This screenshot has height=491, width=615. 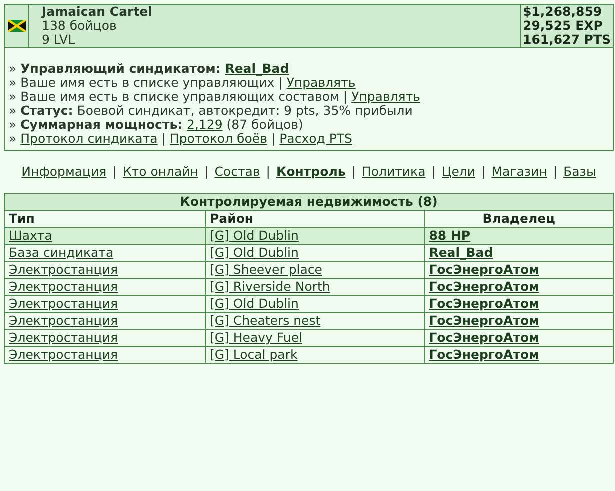 I want to click on info-line: » Ваше имя есть в списке управляющих | Управлять, so click(x=183, y=83).